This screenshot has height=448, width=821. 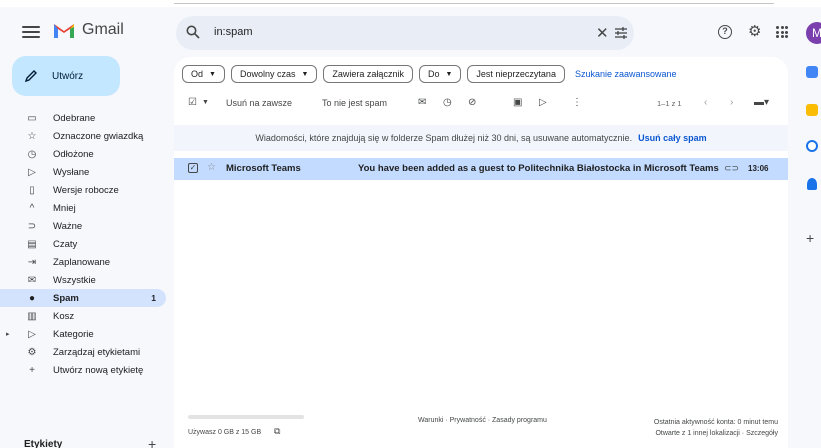 I want to click on label-tag-icon: ⊂⊃, so click(x=731, y=168).